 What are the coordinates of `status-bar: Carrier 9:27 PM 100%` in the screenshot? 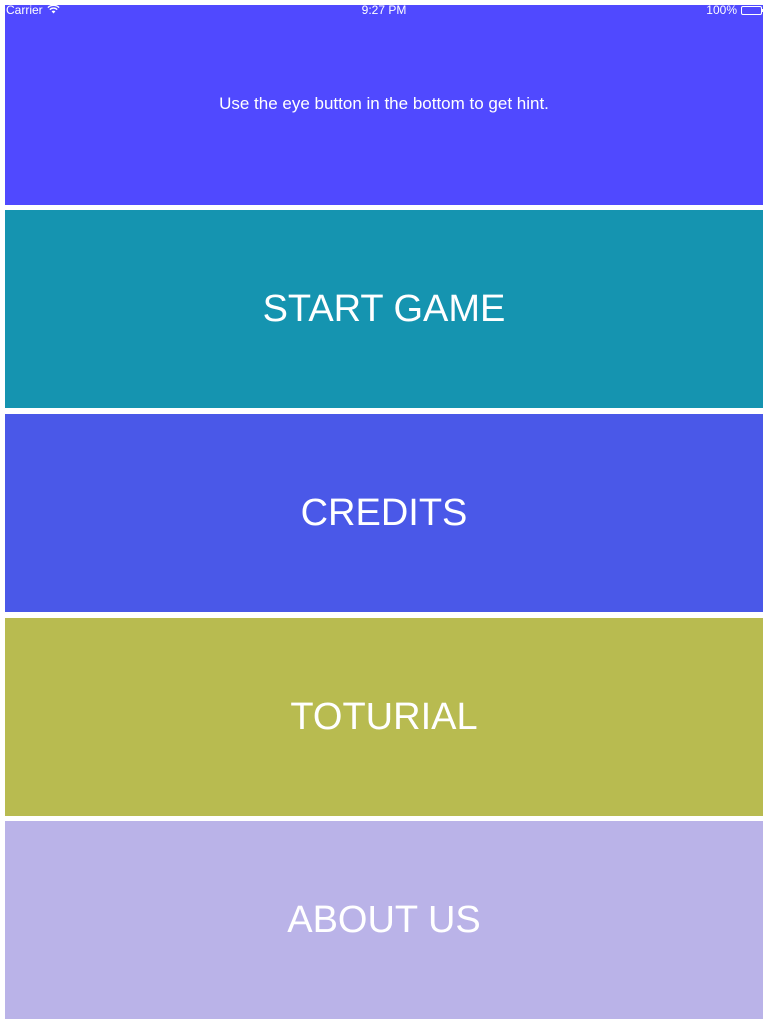 It's located at (384, 10).